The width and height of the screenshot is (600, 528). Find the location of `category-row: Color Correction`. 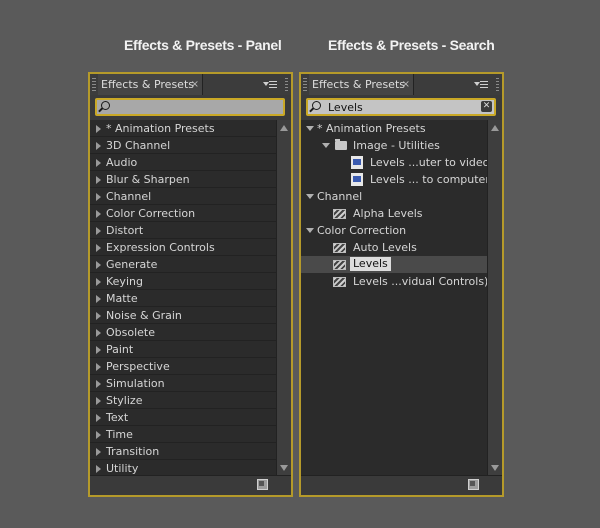

category-row: Color Correction is located at coordinates (184, 213).